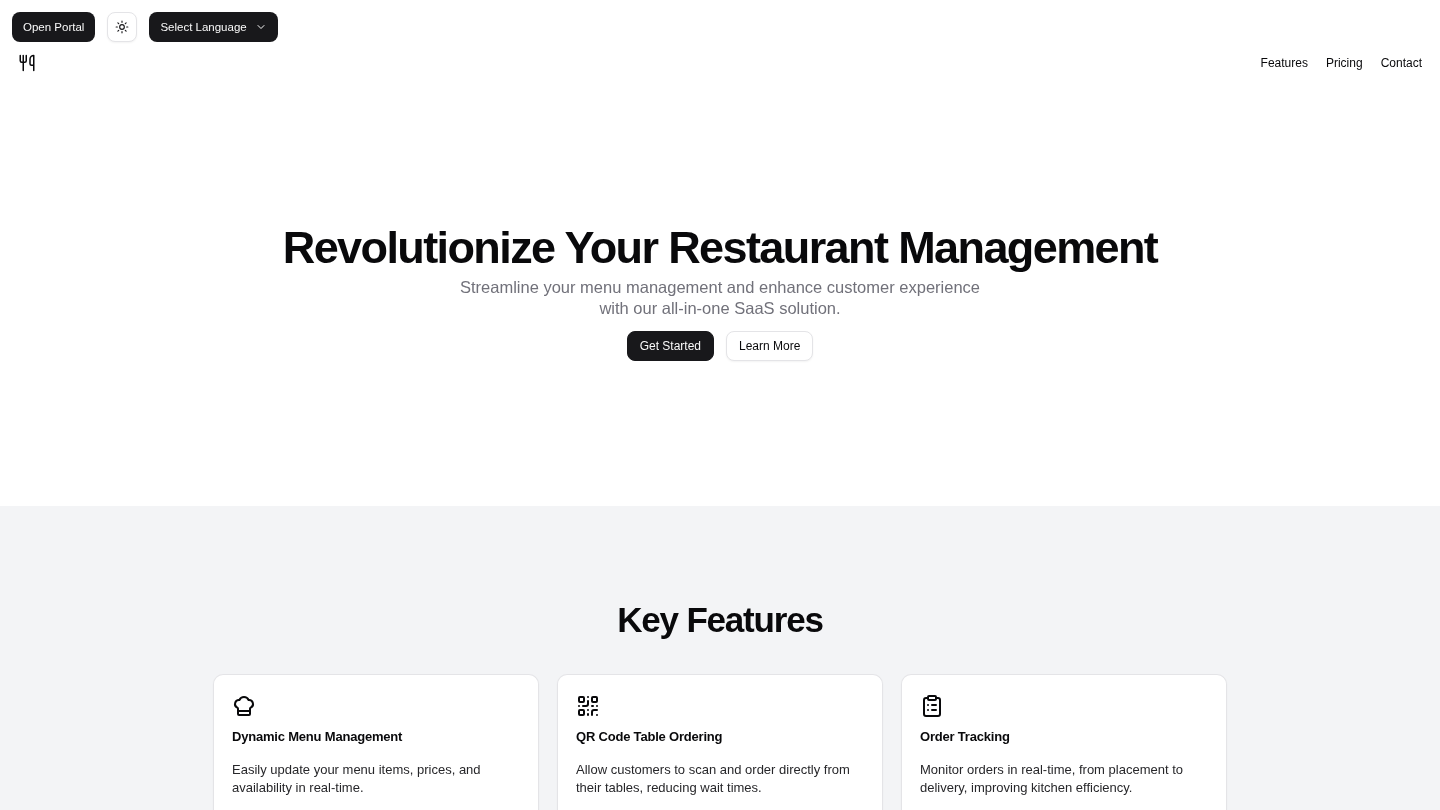 This screenshot has width=1440, height=810. I want to click on feature-title: Dynamic Menu Management, so click(318, 737).